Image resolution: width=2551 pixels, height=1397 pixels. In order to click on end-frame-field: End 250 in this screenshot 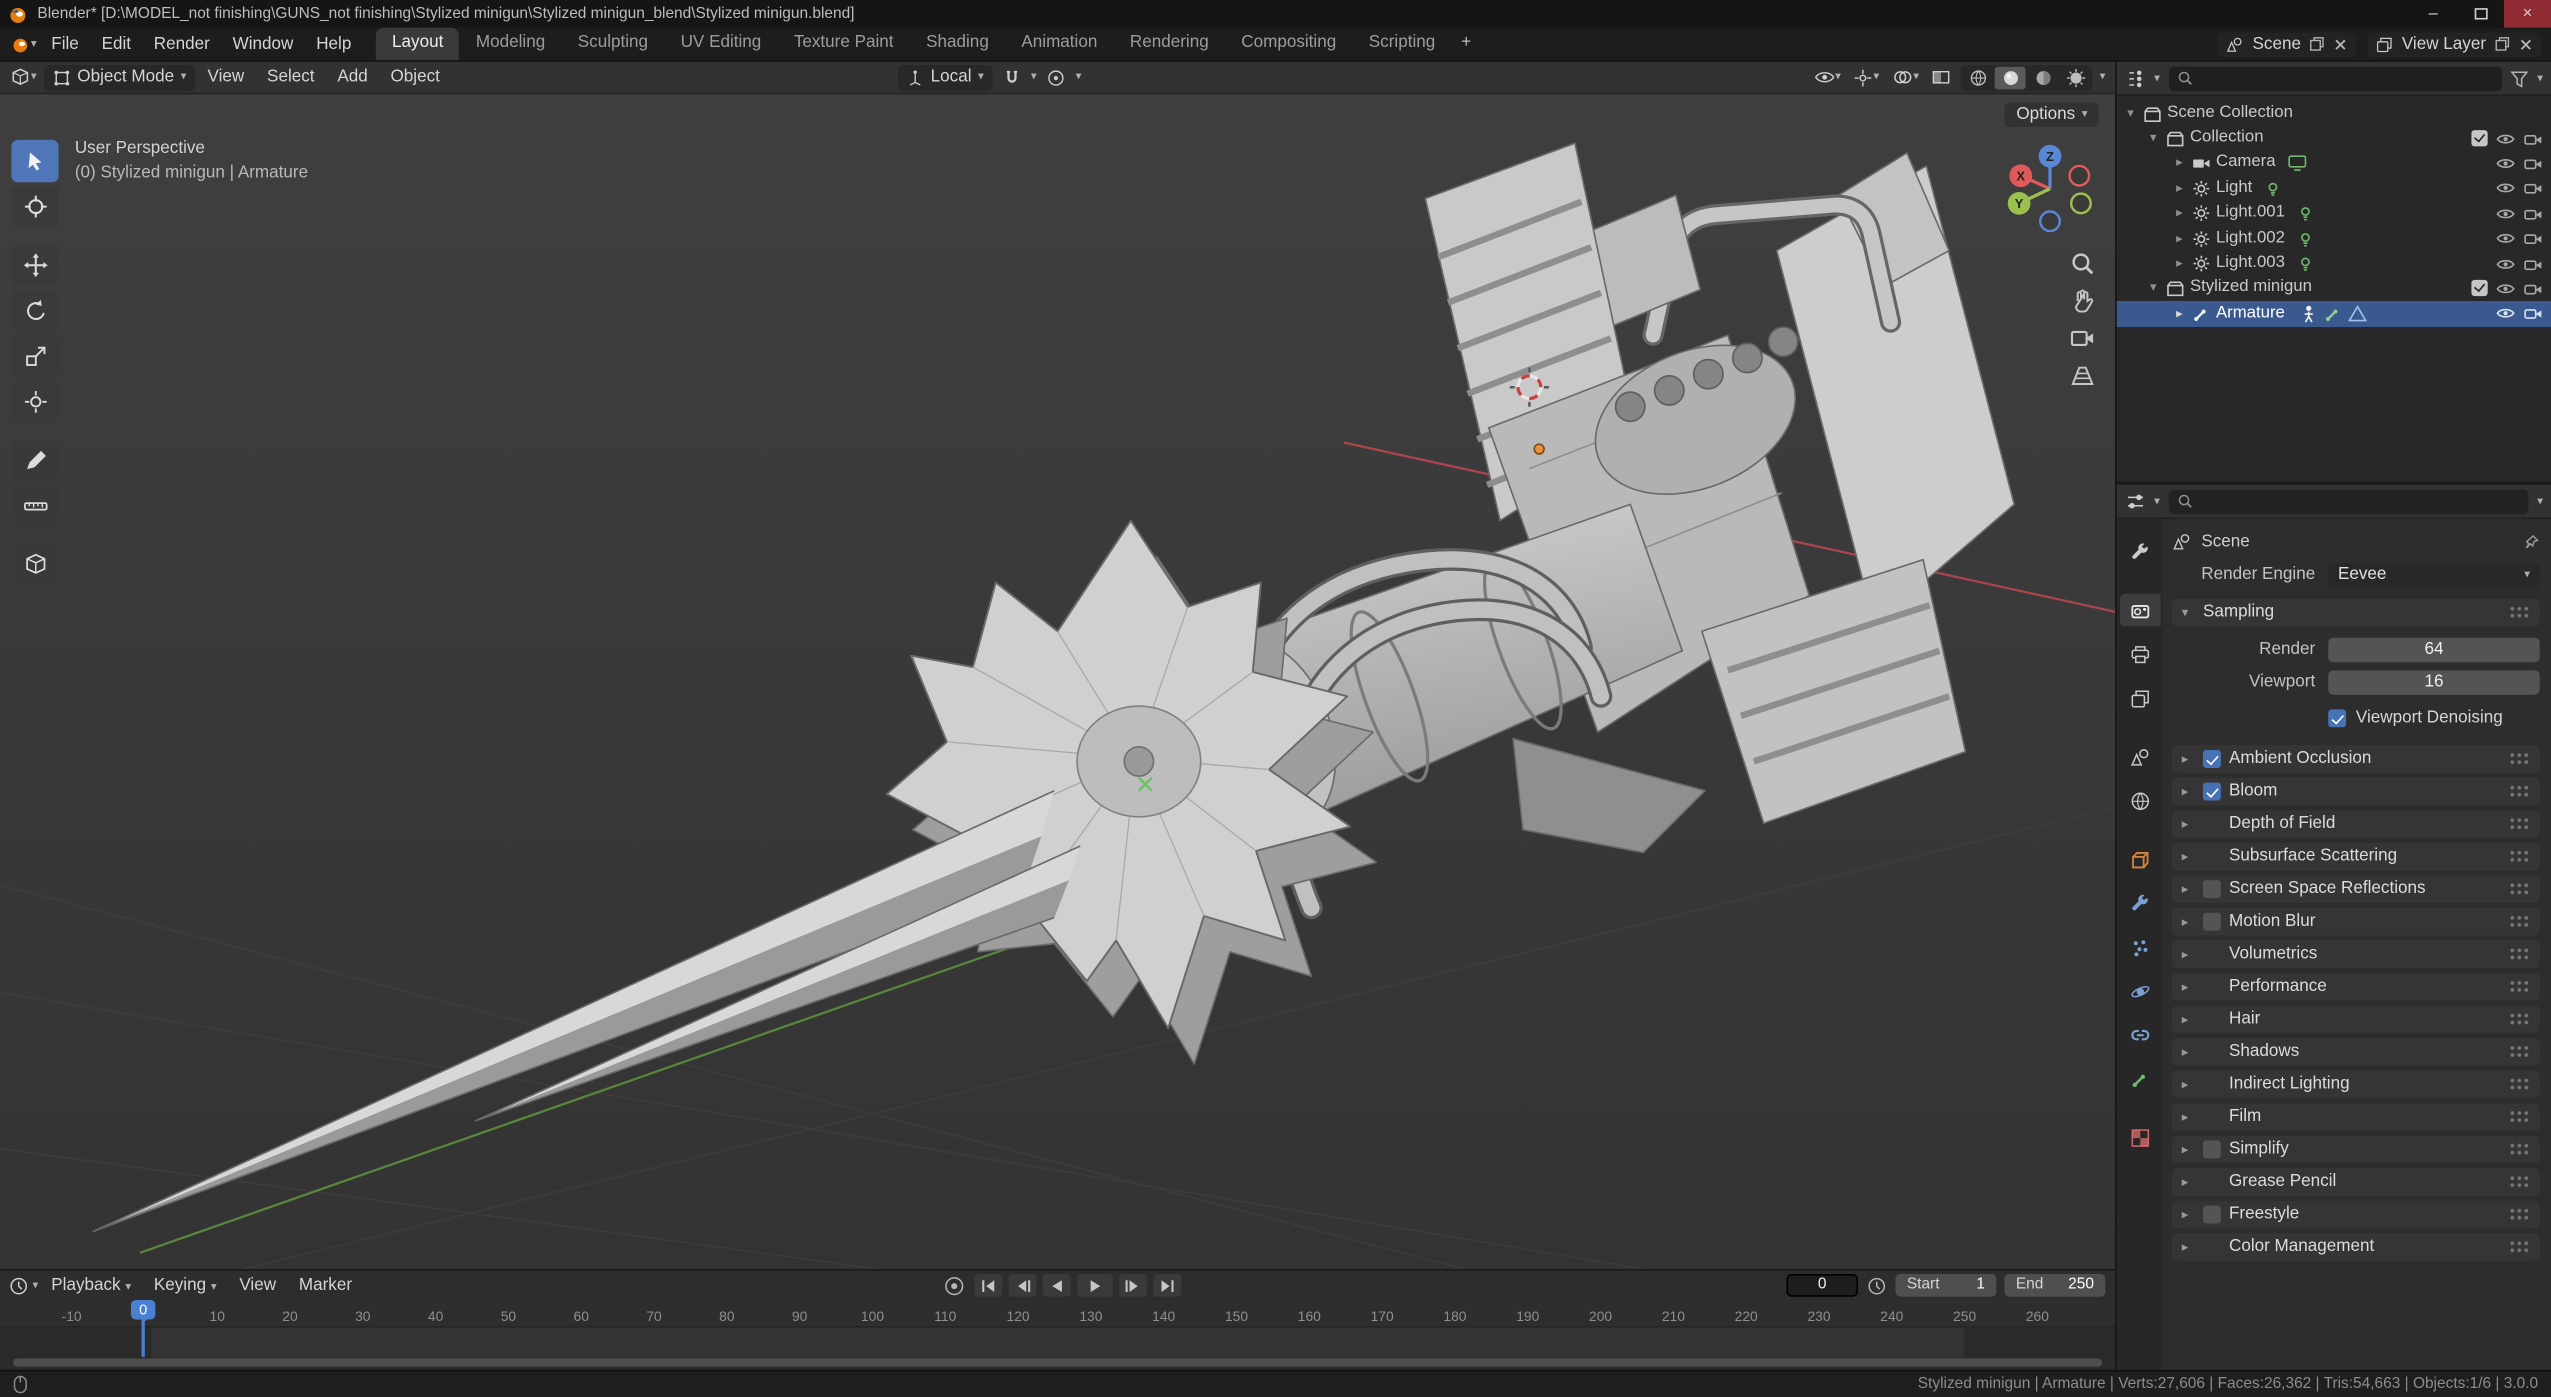, I will do `click(2055, 1285)`.